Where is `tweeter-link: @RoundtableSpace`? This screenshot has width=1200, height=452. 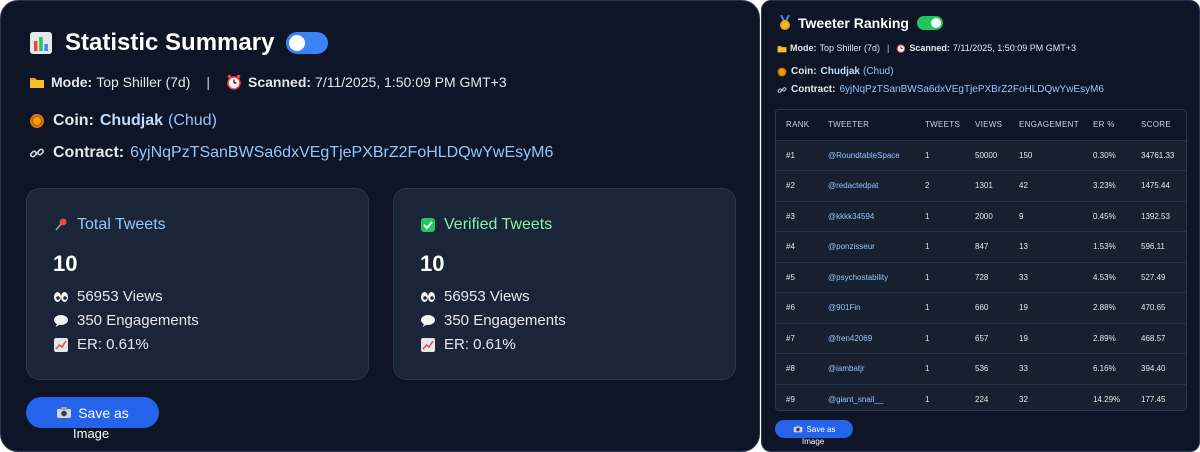 tweeter-link: @RoundtableSpace is located at coordinates (866, 155).